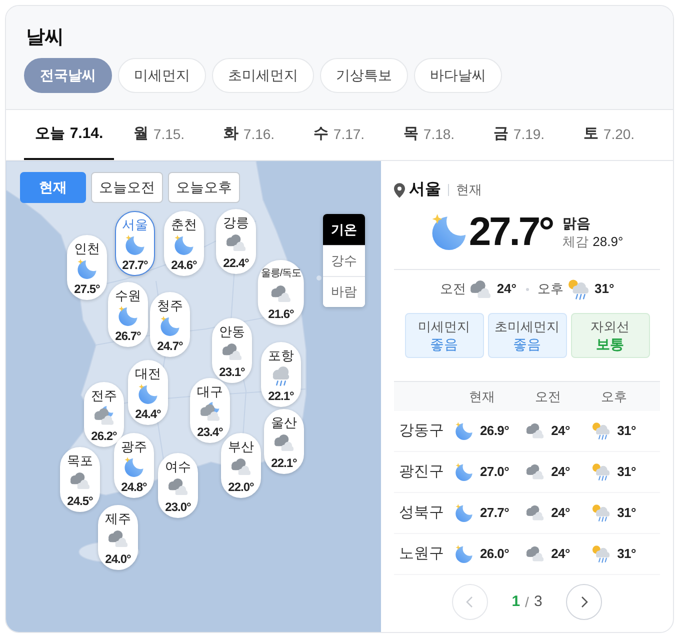 Image resolution: width=677 pixels, height=634 pixels. What do you see at coordinates (344, 229) in the screenshot?
I see `layer-tab: 기온` at bounding box center [344, 229].